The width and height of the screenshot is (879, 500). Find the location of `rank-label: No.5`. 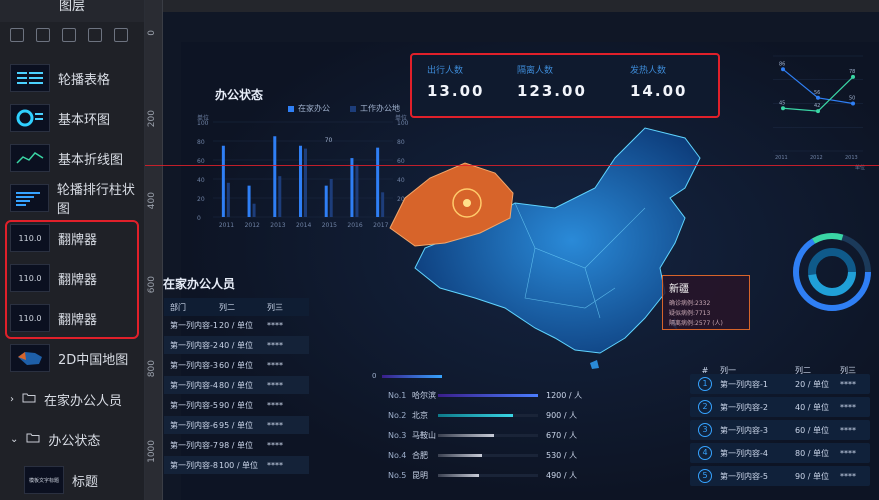

rank-label: No.5 is located at coordinates (397, 475).